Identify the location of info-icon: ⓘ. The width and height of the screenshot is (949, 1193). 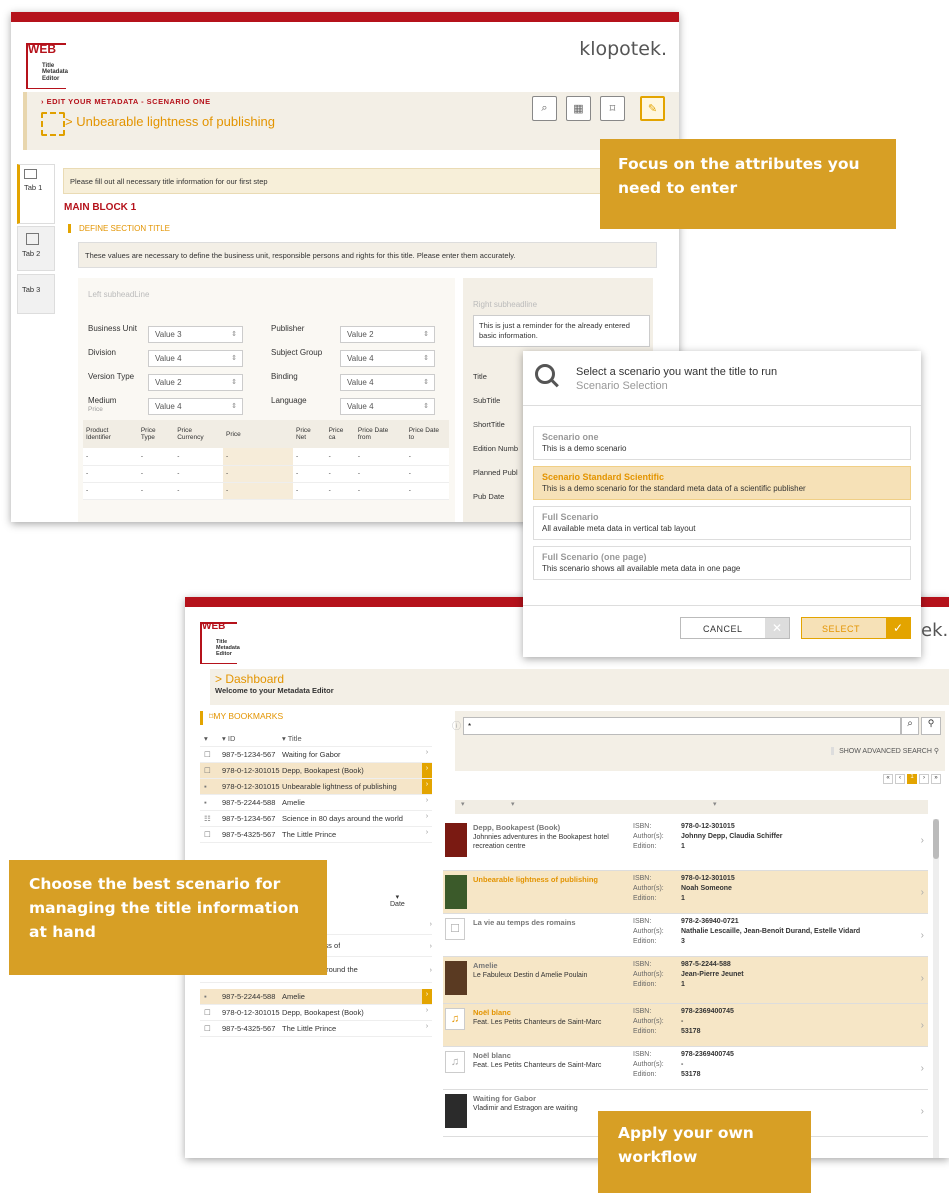
(457, 726).